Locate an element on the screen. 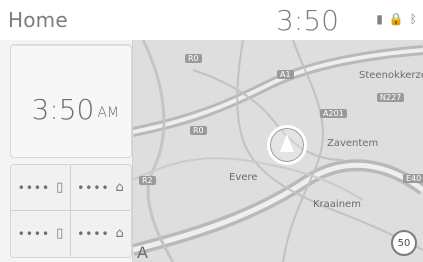  place-label: Zaventem is located at coordinates (353, 143).